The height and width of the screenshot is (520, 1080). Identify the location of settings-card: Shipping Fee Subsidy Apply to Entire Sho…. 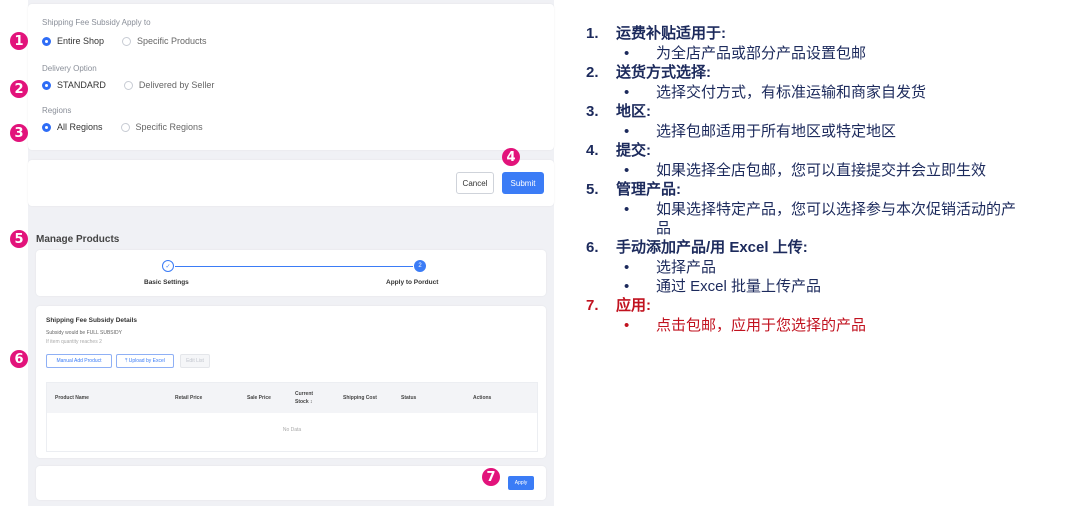
(291, 77).